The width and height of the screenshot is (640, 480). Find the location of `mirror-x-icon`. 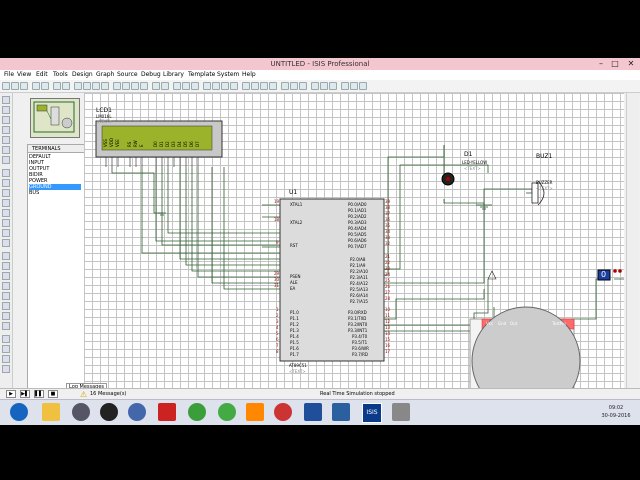

mirror-x-icon is located at coordinates (6, 359).